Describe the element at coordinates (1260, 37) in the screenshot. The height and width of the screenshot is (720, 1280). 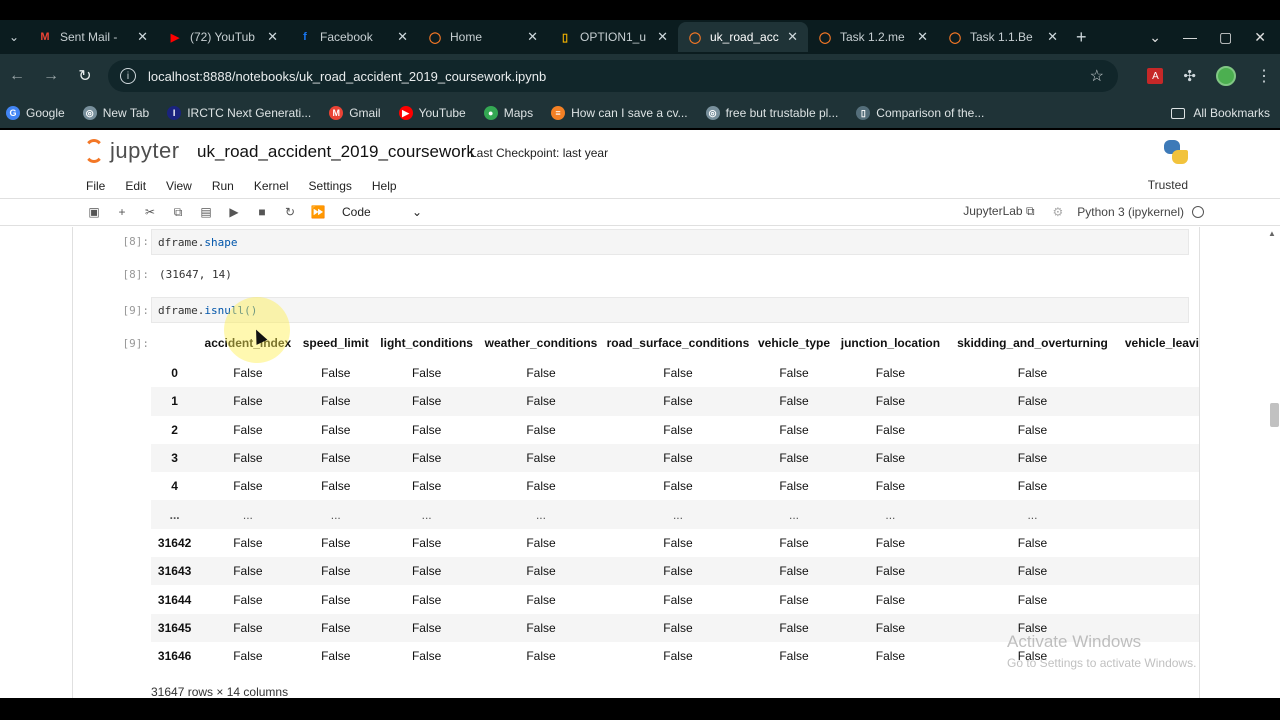
I see `close-window-icon: ✕` at that location.